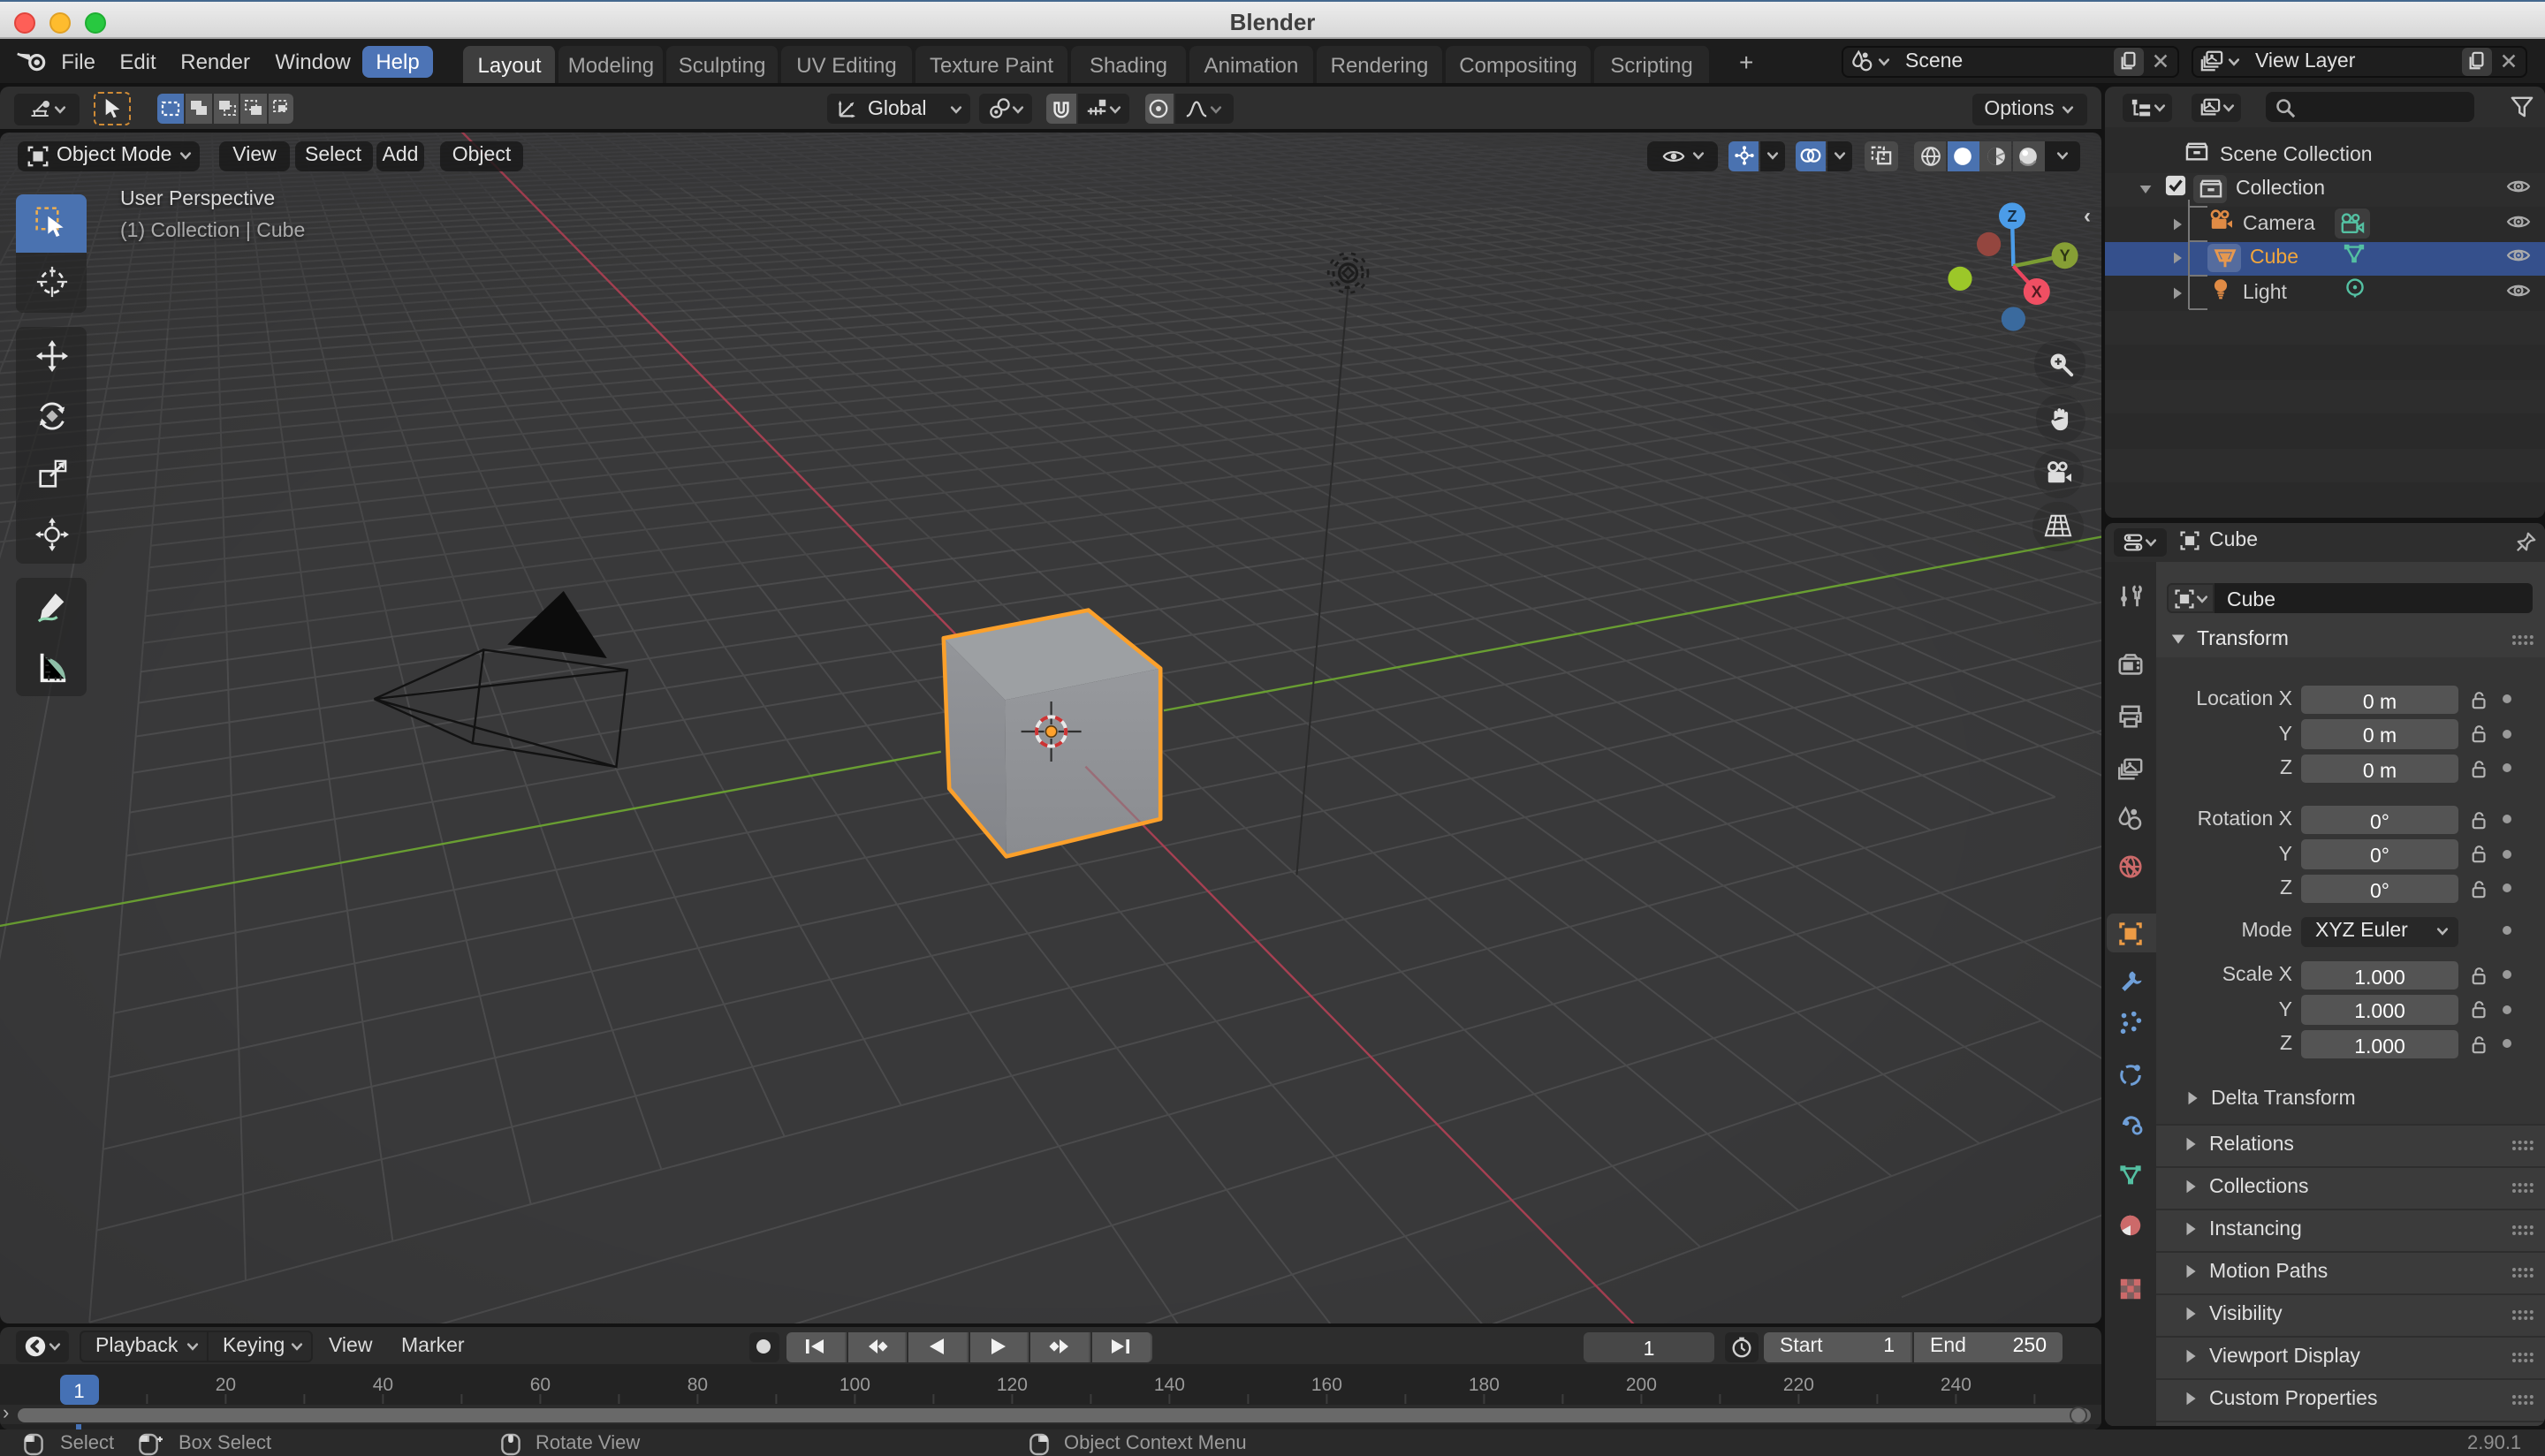 This screenshot has height=1456, width=2545. What do you see at coordinates (2037, 291) in the screenshot?
I see `svg-text: X` at bounding box center [2037, 291].